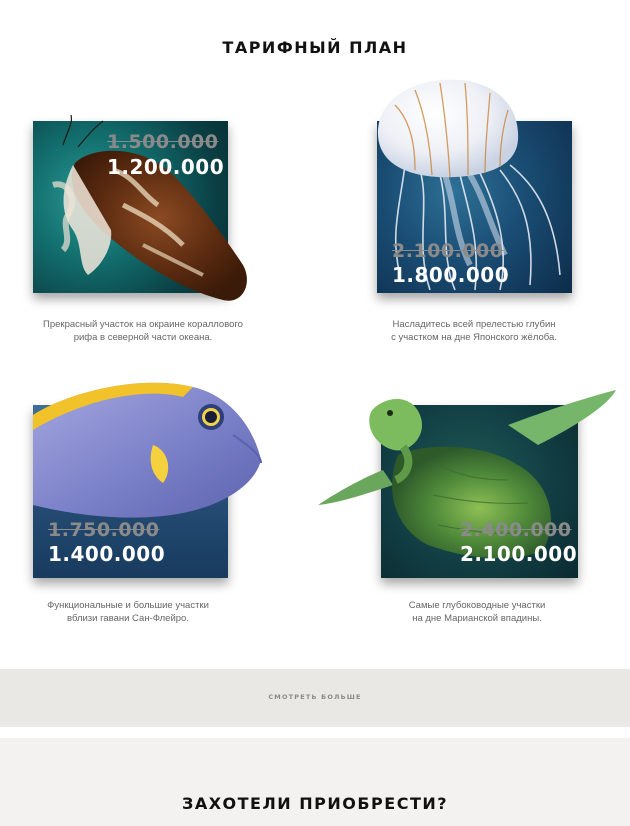 The height and width of the screenshot is (826, 630). I want to click on price-old: 2.400.000, so click(516, 530).